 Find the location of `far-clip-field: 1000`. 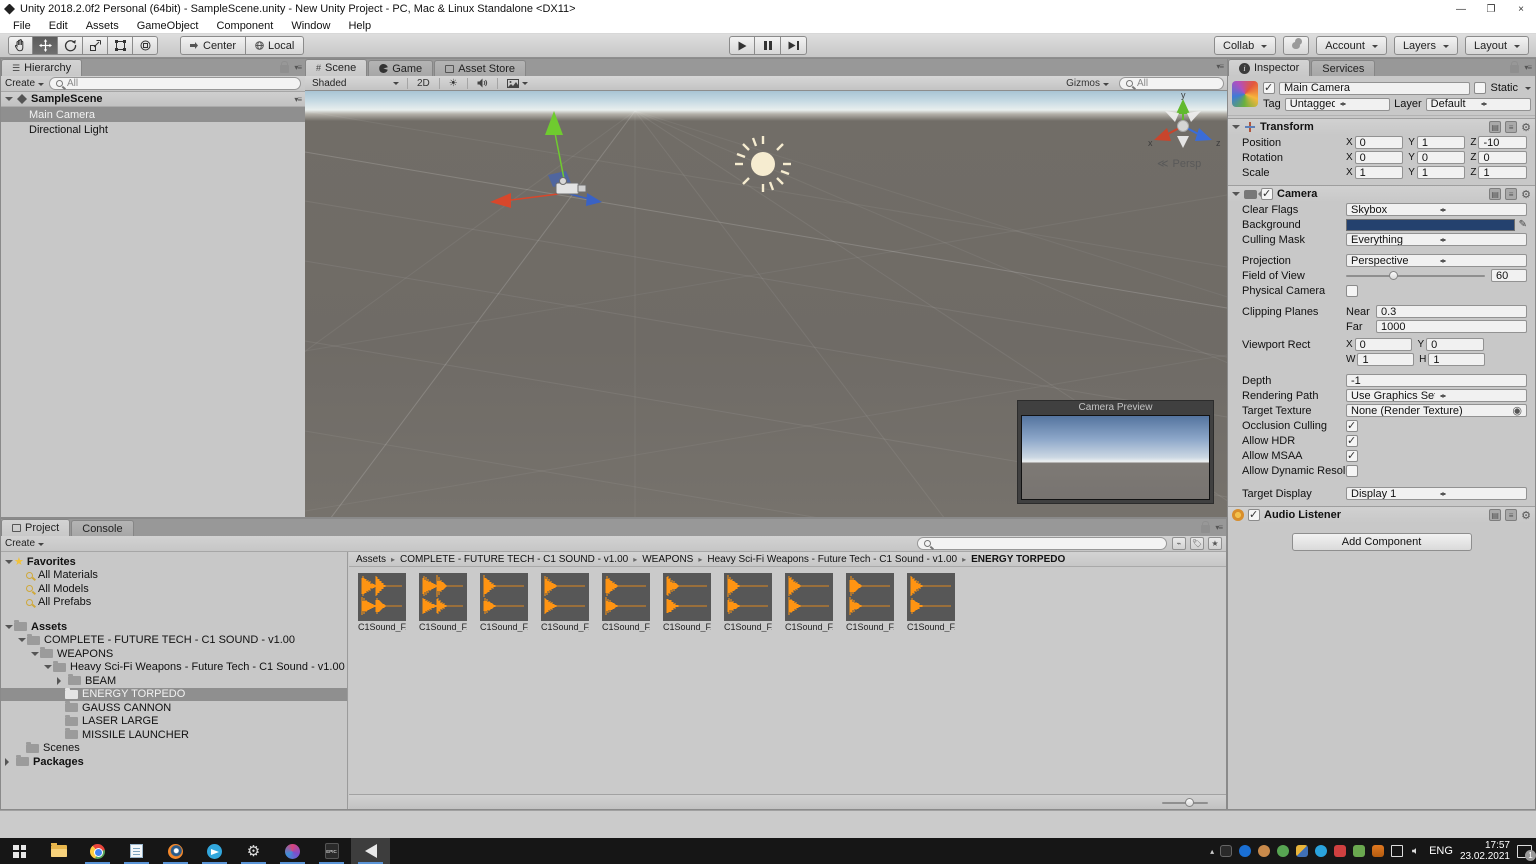

far-clip-field: 1000 is located at coordinates (1451, 326).